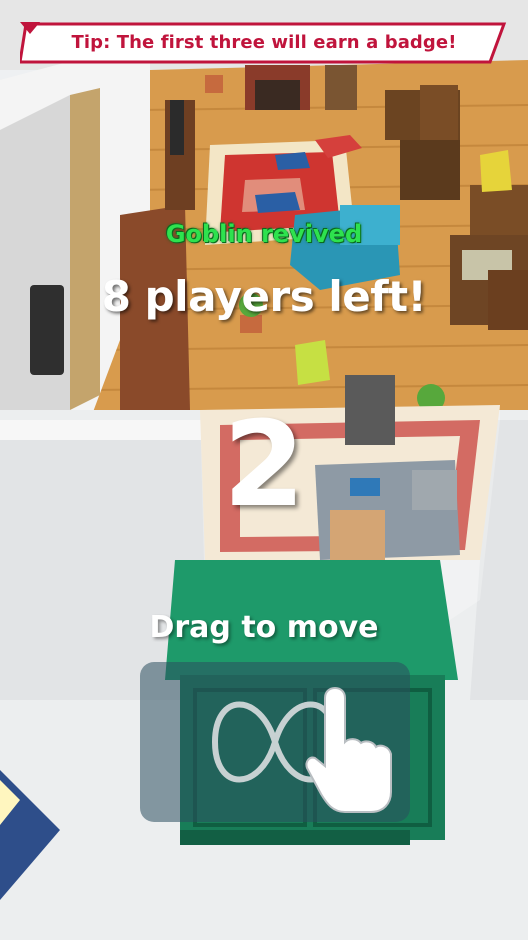 Image resolution: width=528 pixels, height=940 pixels. Describe the element at coordinates (275, 742) in the screenshot. I see `infinity-drag-icon` at that location.